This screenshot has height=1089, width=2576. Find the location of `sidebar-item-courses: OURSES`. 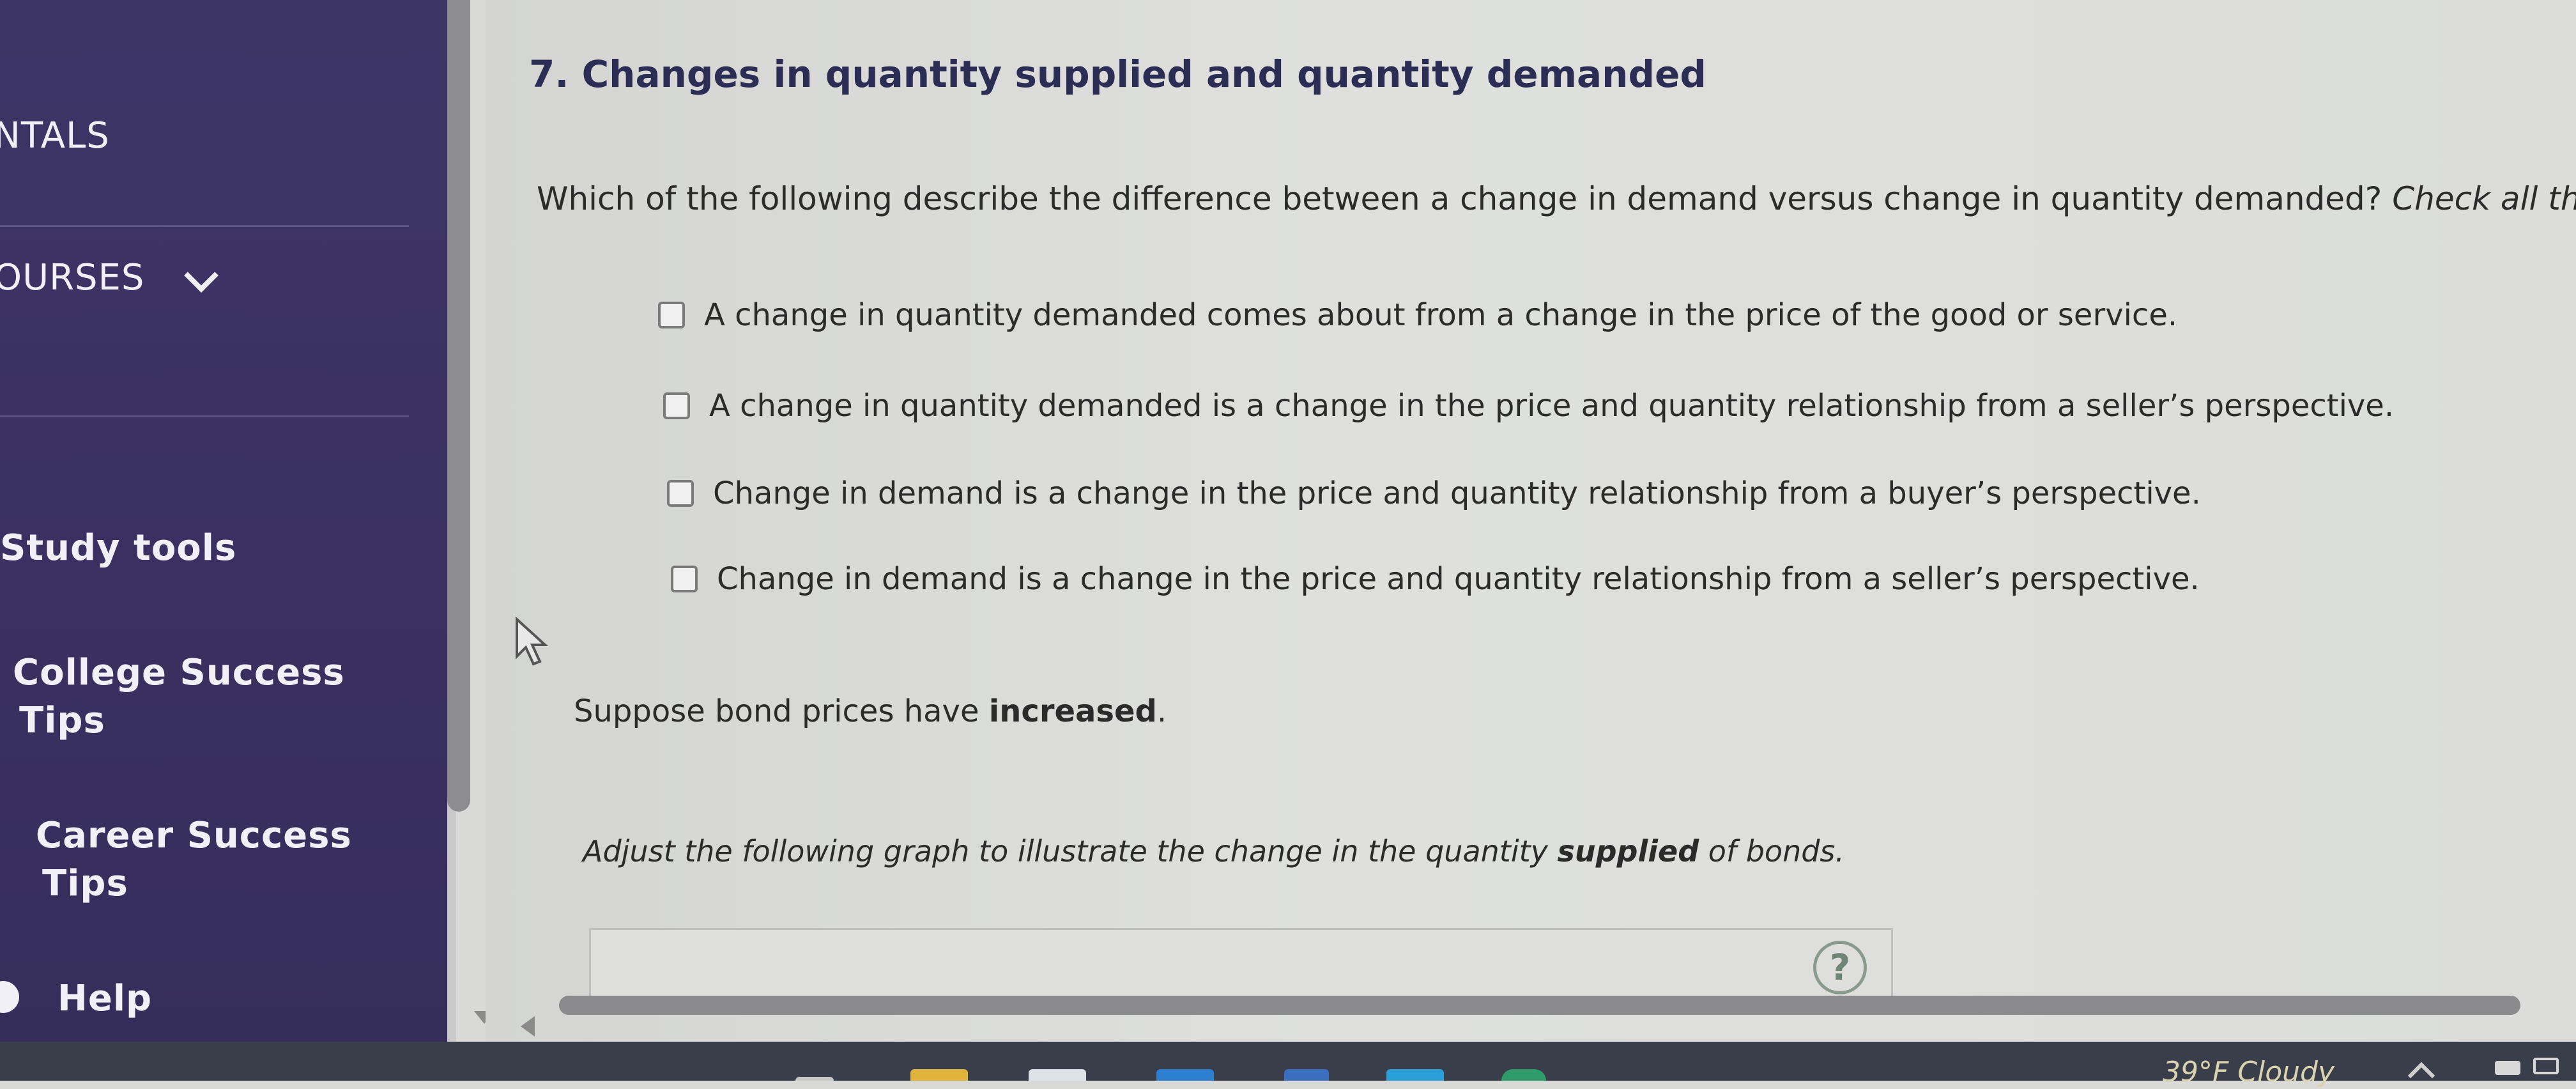

sidebar-item-courses: OURSES is located at coordinates (72, 277).